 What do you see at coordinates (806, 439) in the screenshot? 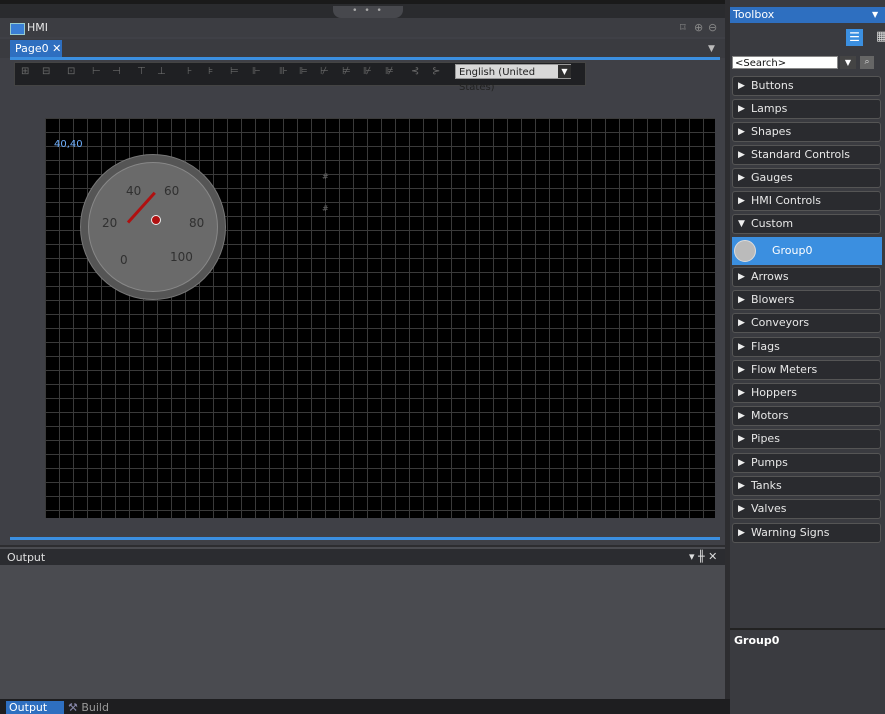
I see `category-pipes: ▶ Pipes` at bounding box center [806, 439].